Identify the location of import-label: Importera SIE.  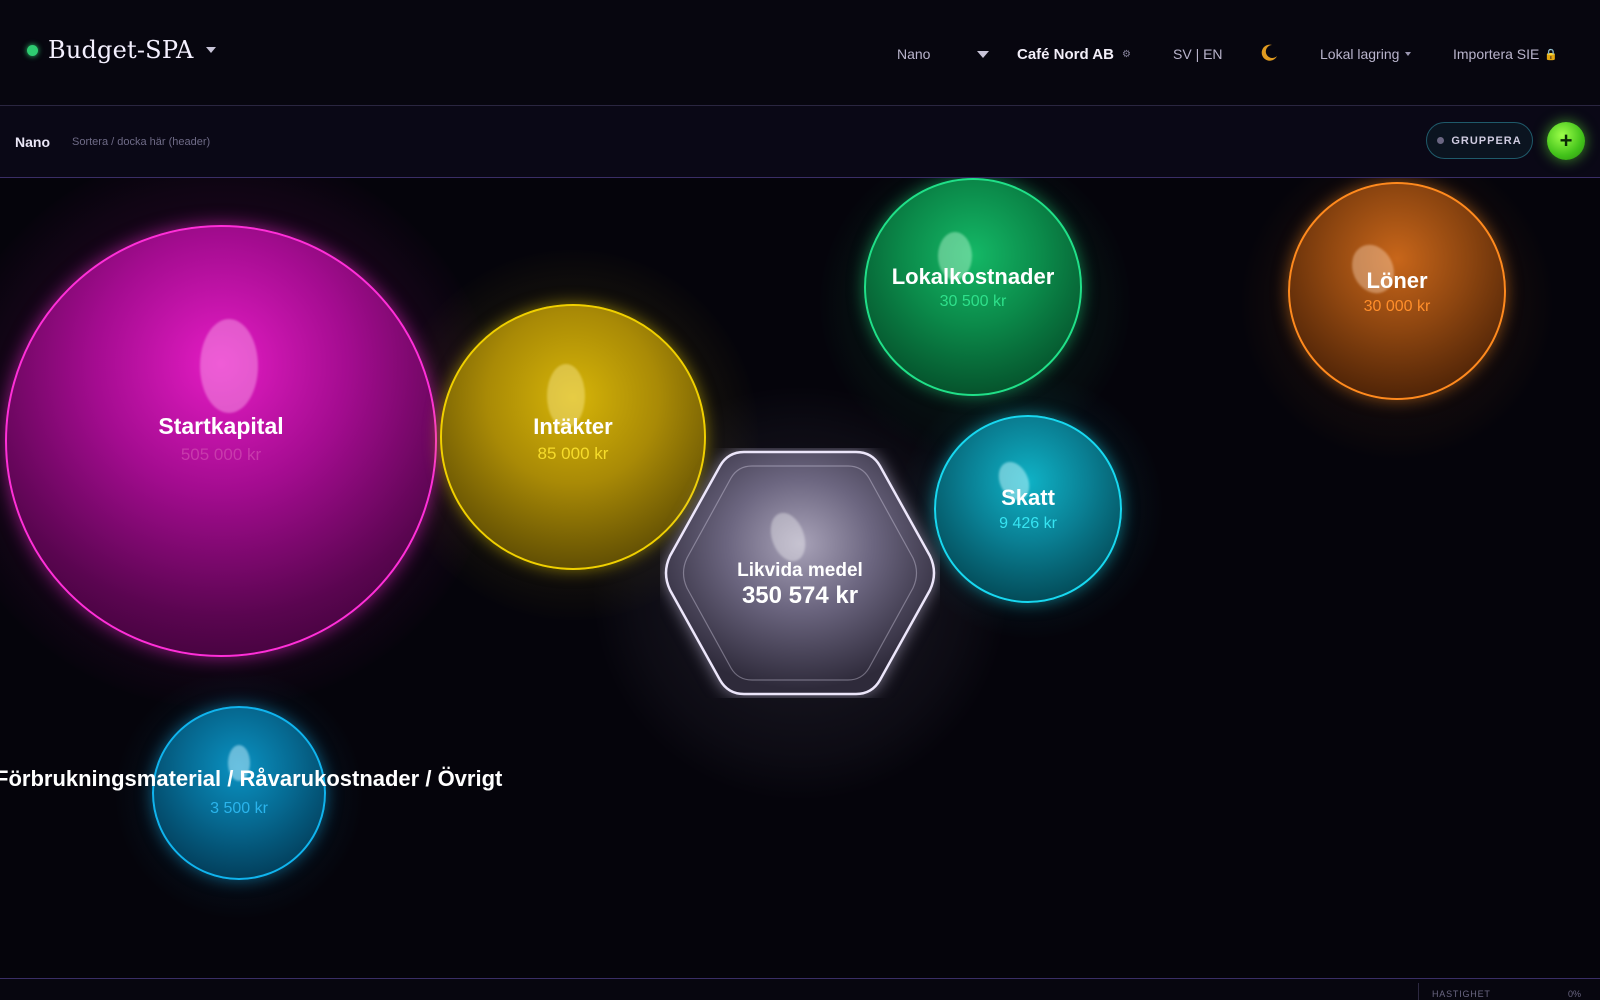
(1496, 54).